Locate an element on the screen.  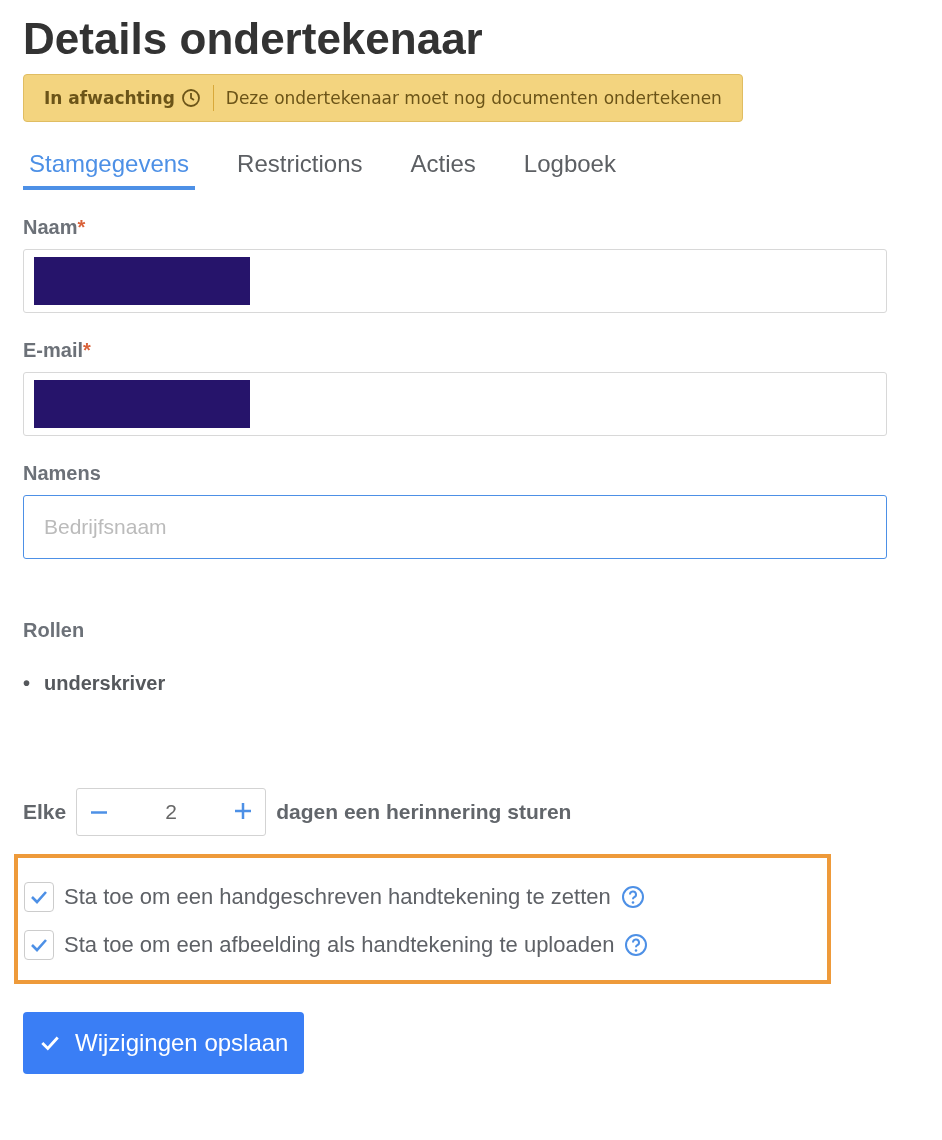
tab: Logboek is located at coordinates (569, 167).